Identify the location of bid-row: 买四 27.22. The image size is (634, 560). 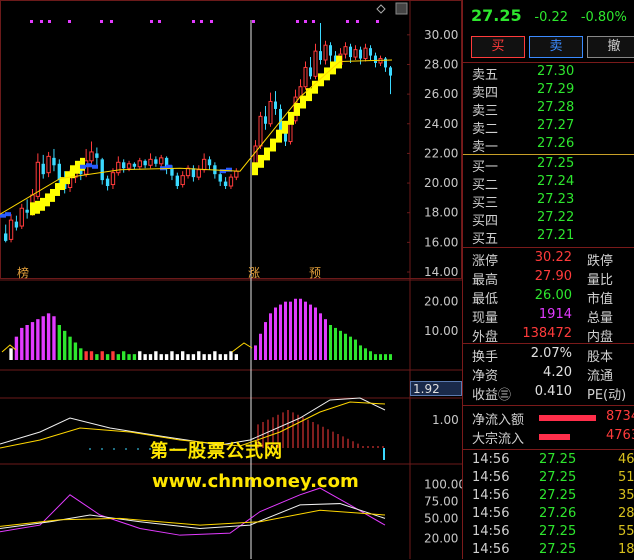
(548, 219).